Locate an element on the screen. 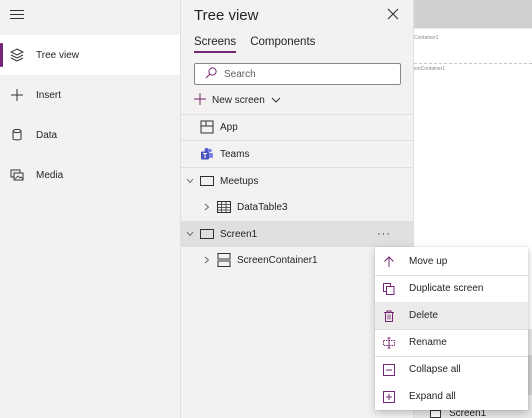 The height and width of the screenshot is (418, 532). tree-node-label: Meetups is located at coordinates (239, 181).